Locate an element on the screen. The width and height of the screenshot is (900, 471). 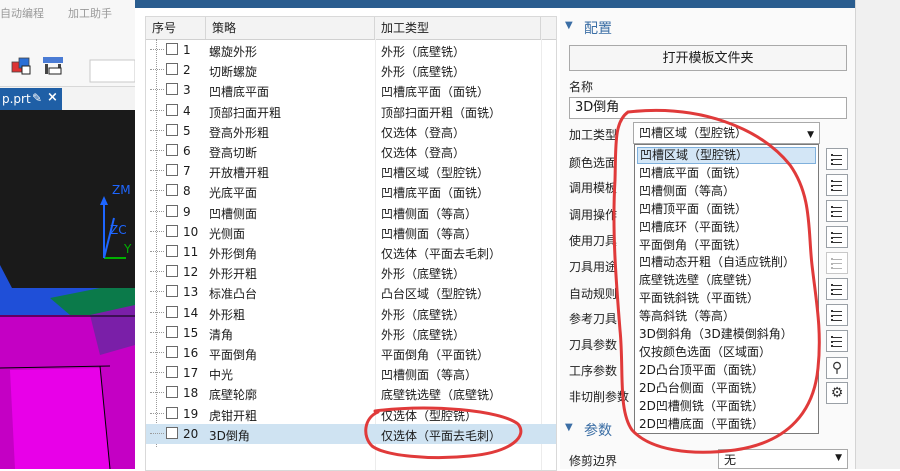
table-row: 20 3D倒角 仅选体（平面去毛刺） is located at coordinates (351, 433).